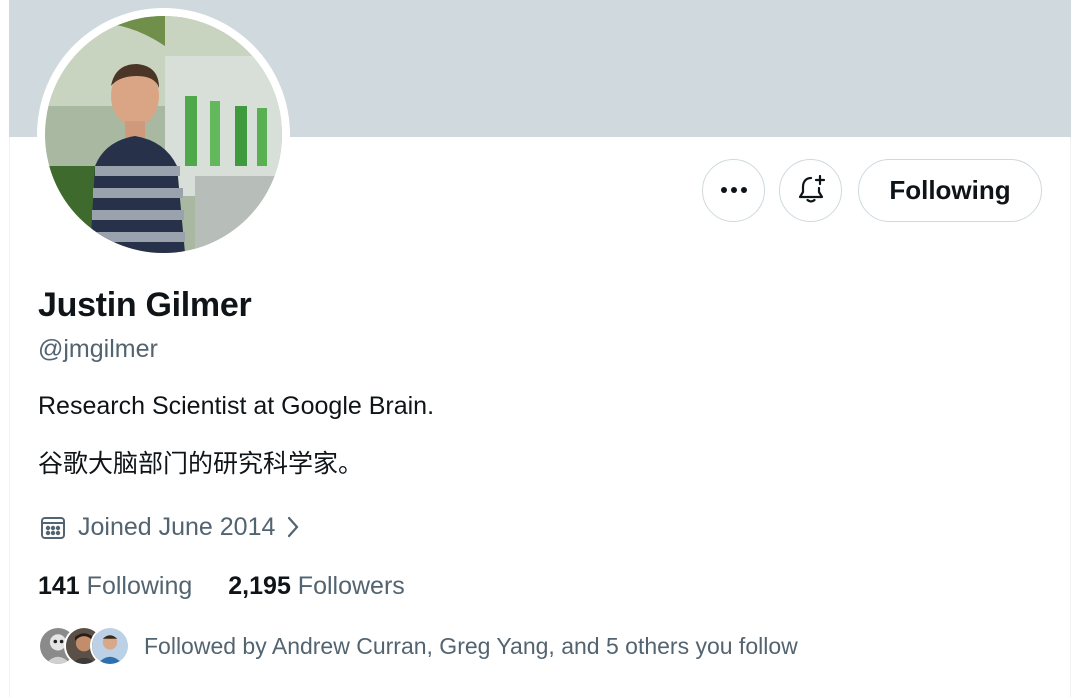  Describe the element at coordinates (110, 646) in the screenshot. I see `follower-avatar` at that location.